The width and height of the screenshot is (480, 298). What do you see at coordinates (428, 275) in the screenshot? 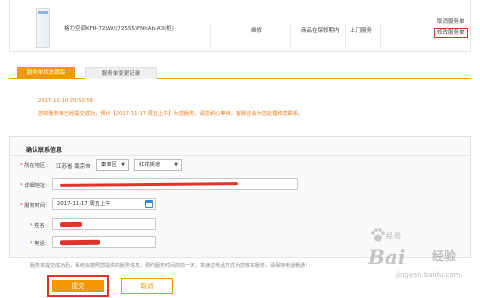
I see `watermark-url: jingyan.baidu.com` at bounding box center [428, 275].